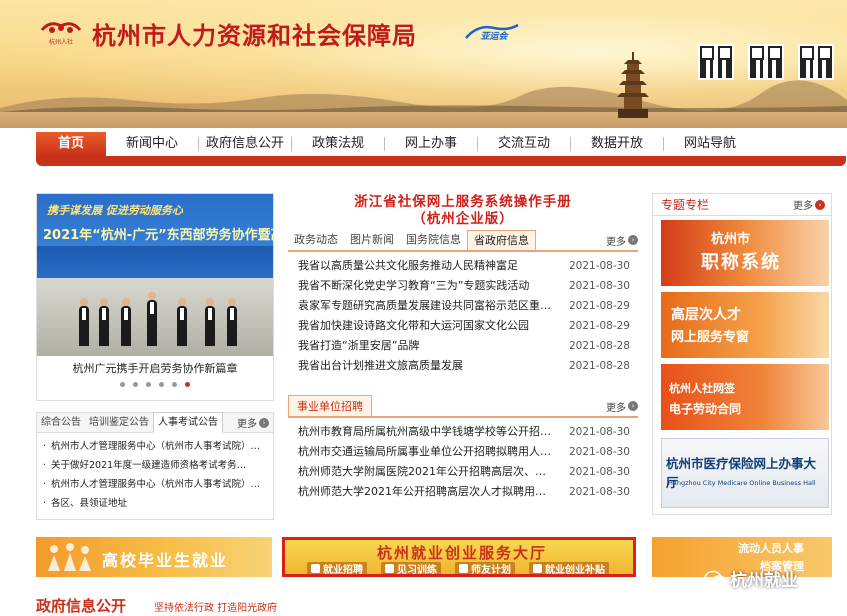  I want to click on tab-general-notice: 综合公告, so click(61, 423).